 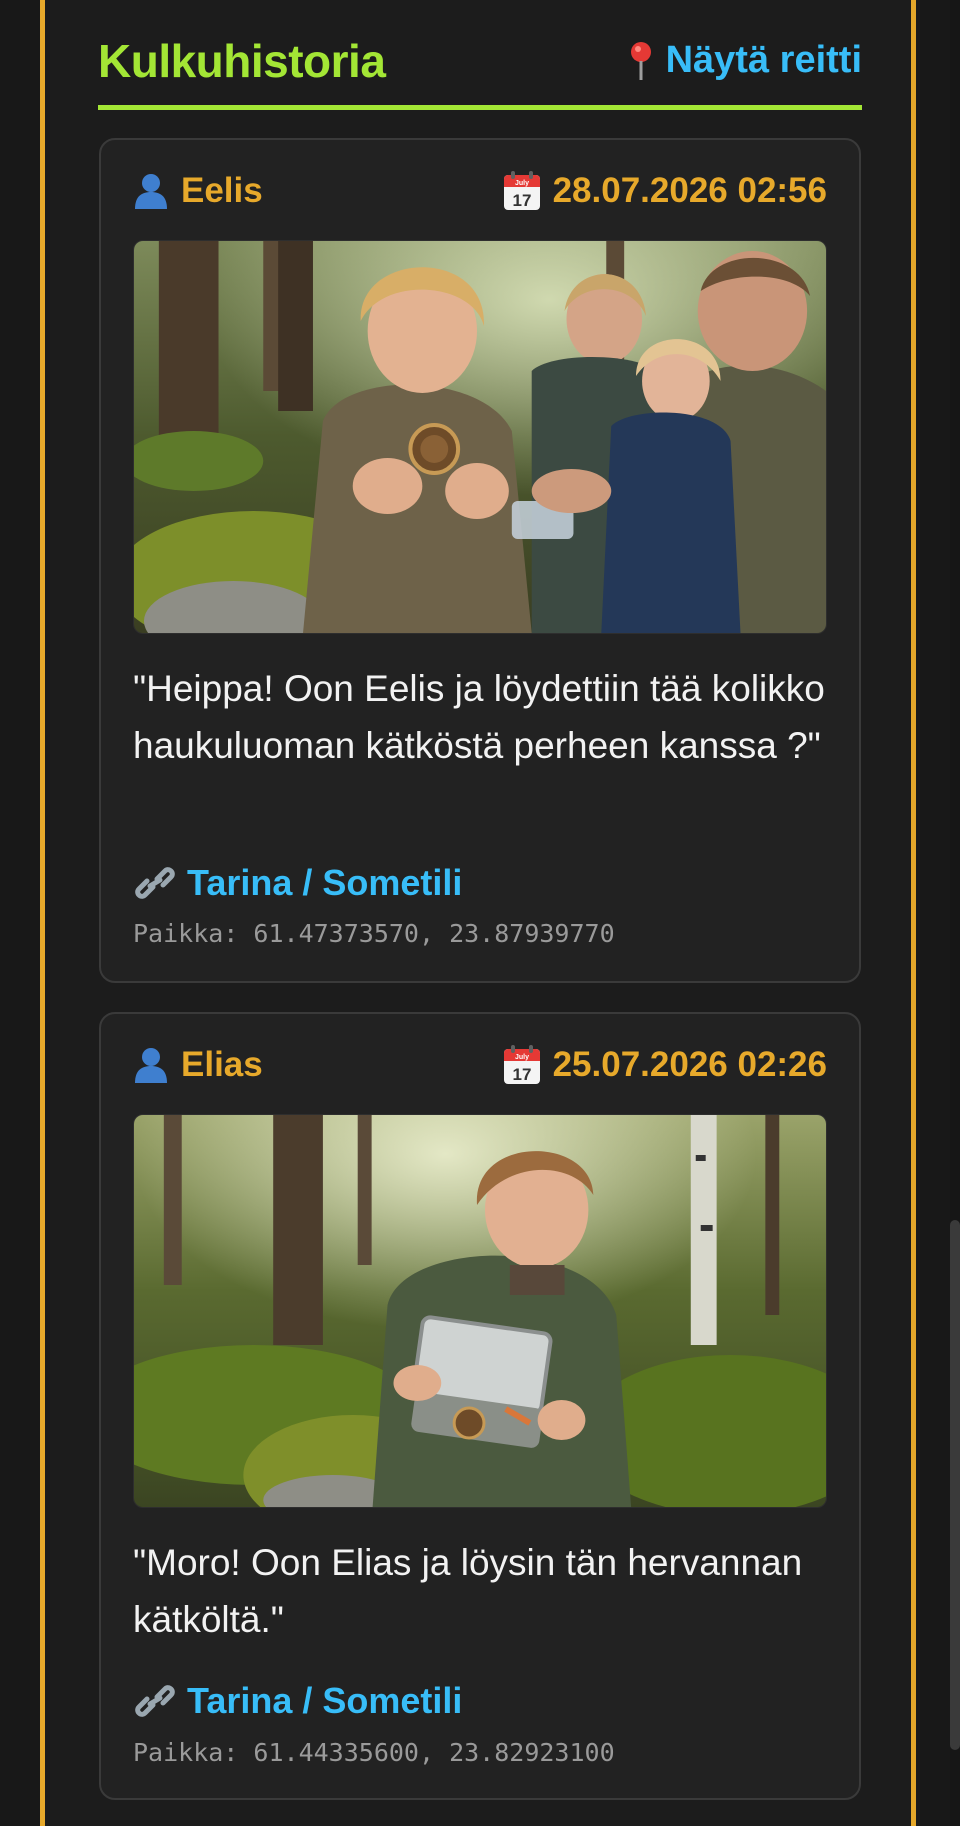 I want to click on entry-date: July 17 25.07.2026 02:26, so click(x=665, y=1065).